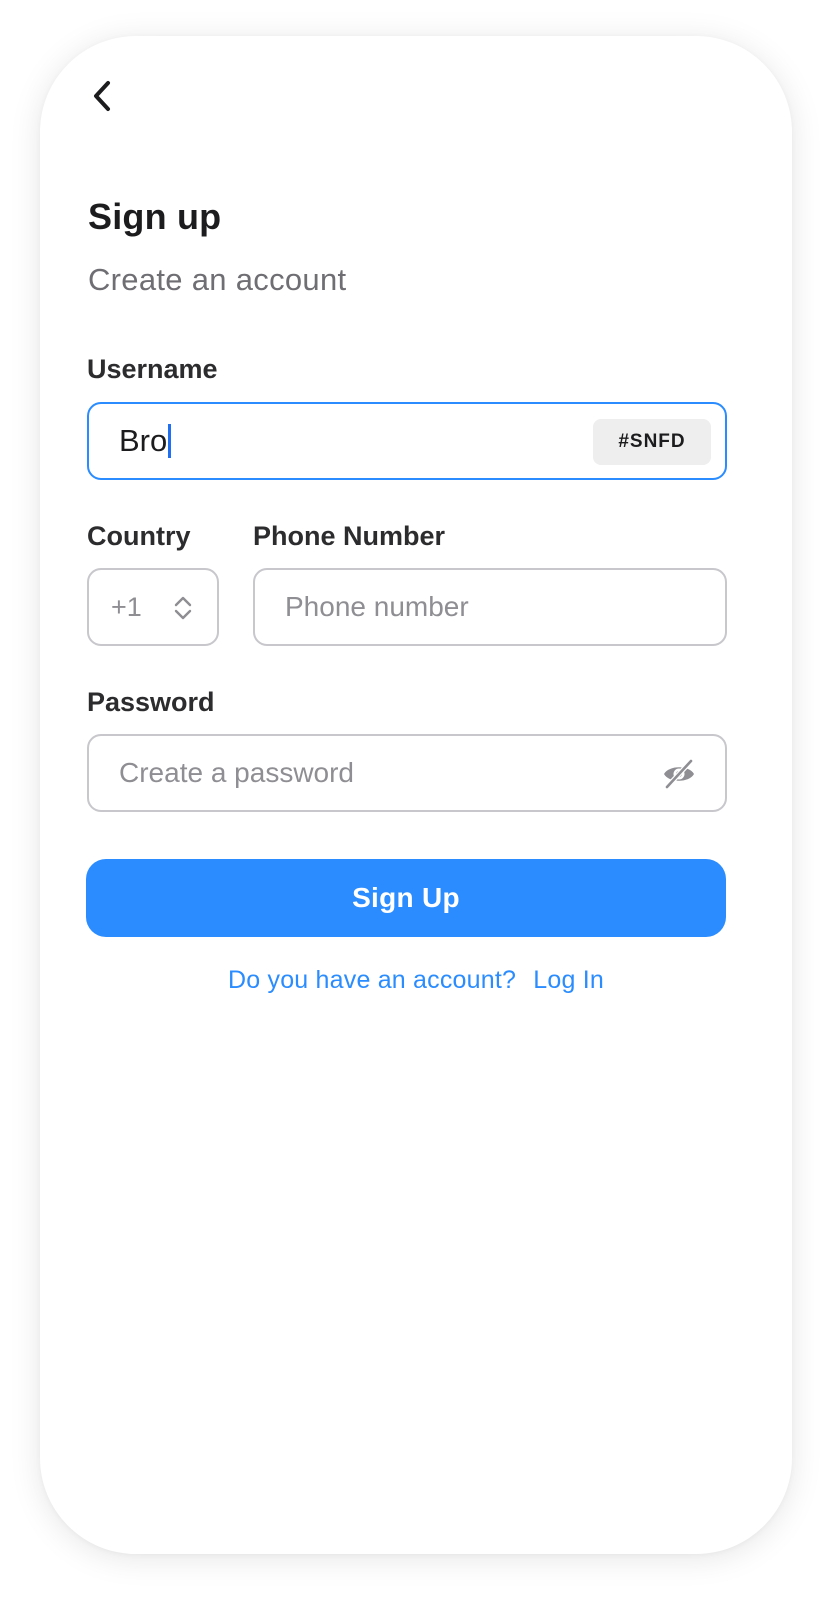  I want to click on sign-up-button: Sign Up, so click(406, 898).